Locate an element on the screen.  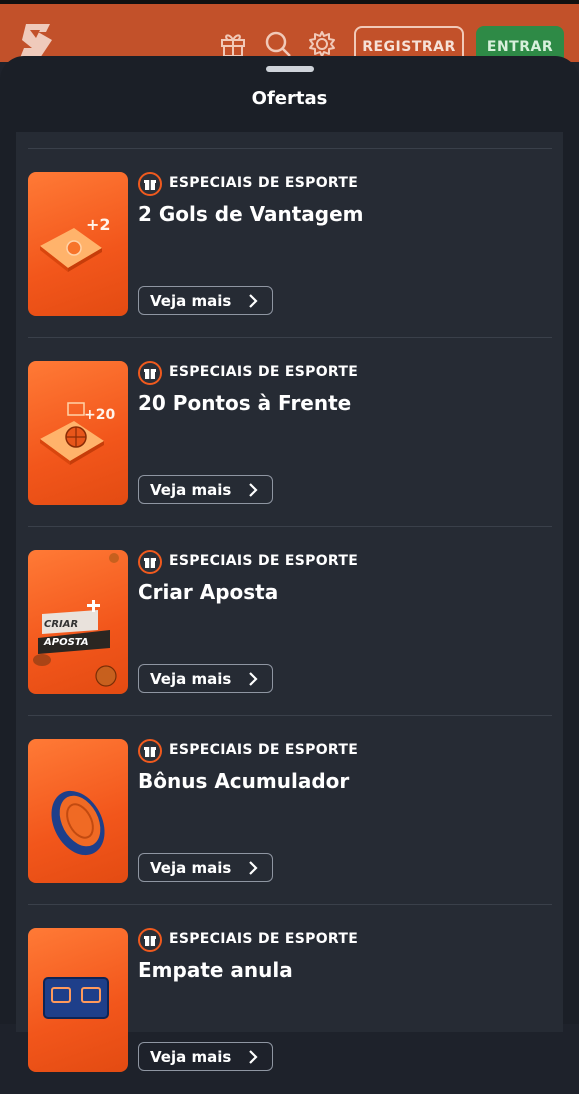
svg-text: +2 is located at coordinates (98, 224).